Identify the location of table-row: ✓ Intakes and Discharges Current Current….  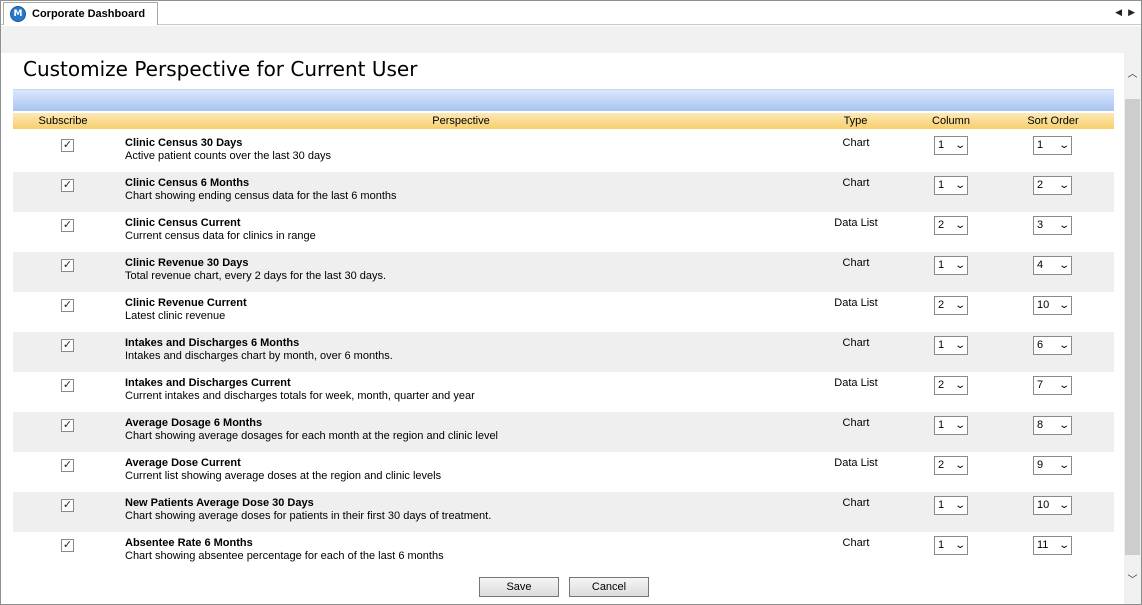
(563, 392).